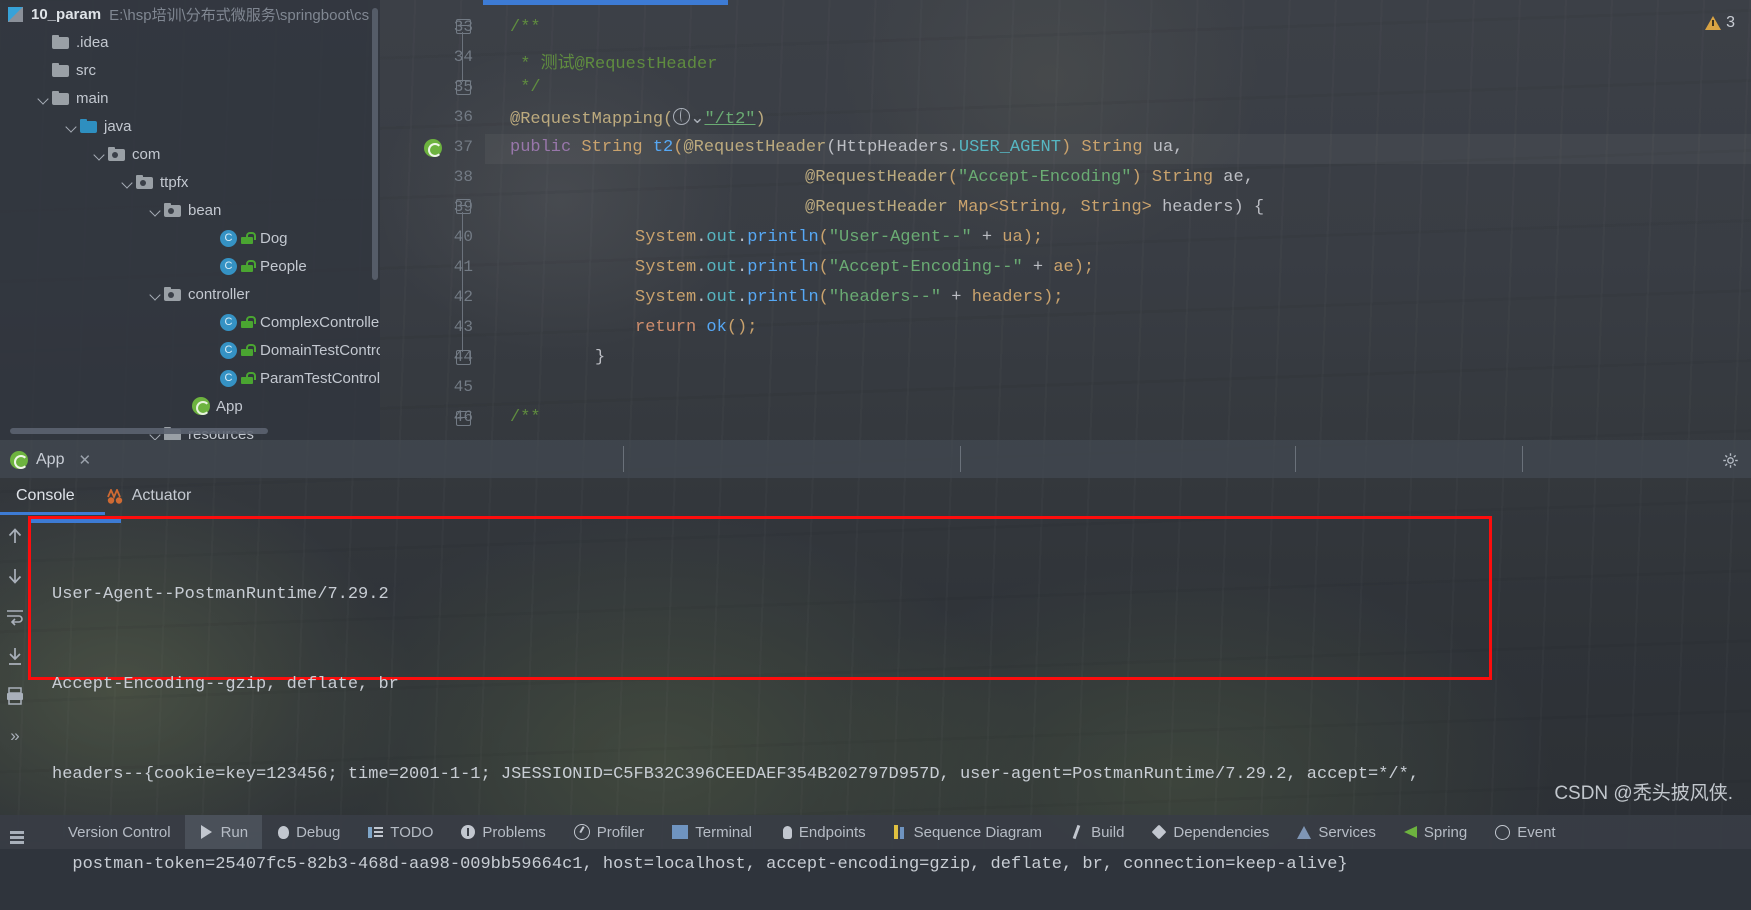 Image resolution: width=1751 pixels, height=910 pixels. I want to click on code-line-44: }, so click(600, 357).